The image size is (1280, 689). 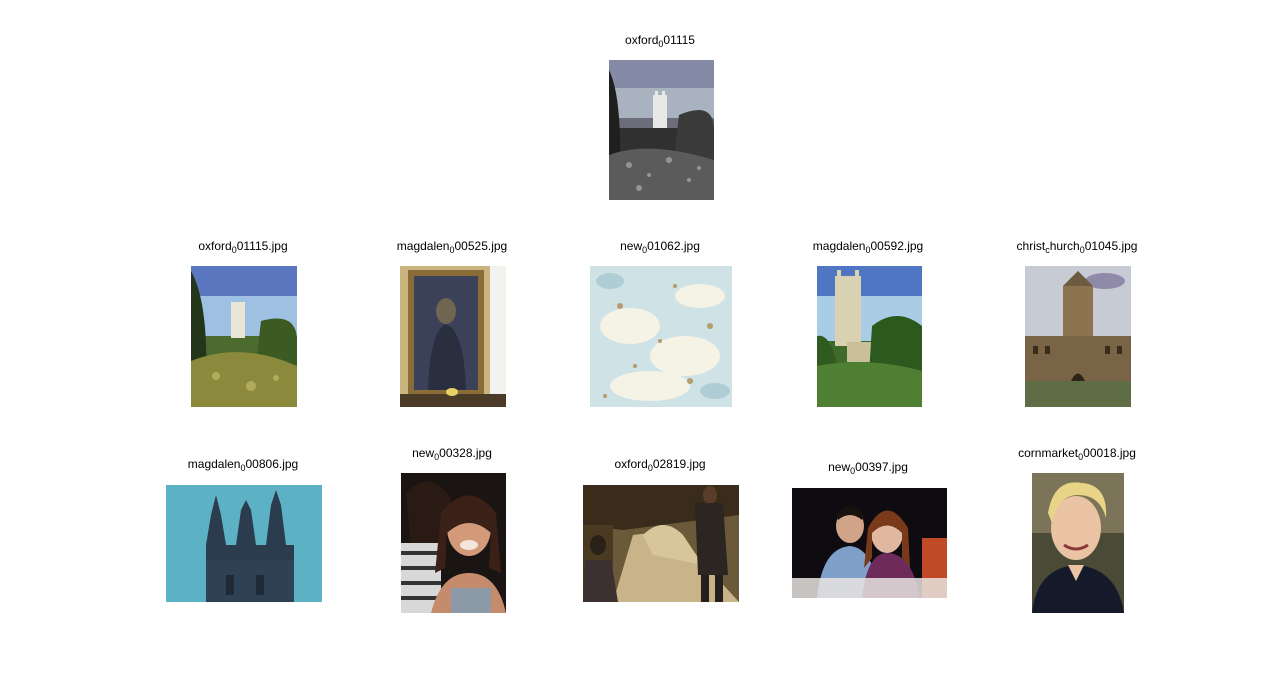 I want to click on result-2-title: magdalen000525.jpg, so click(x=452, y=247).